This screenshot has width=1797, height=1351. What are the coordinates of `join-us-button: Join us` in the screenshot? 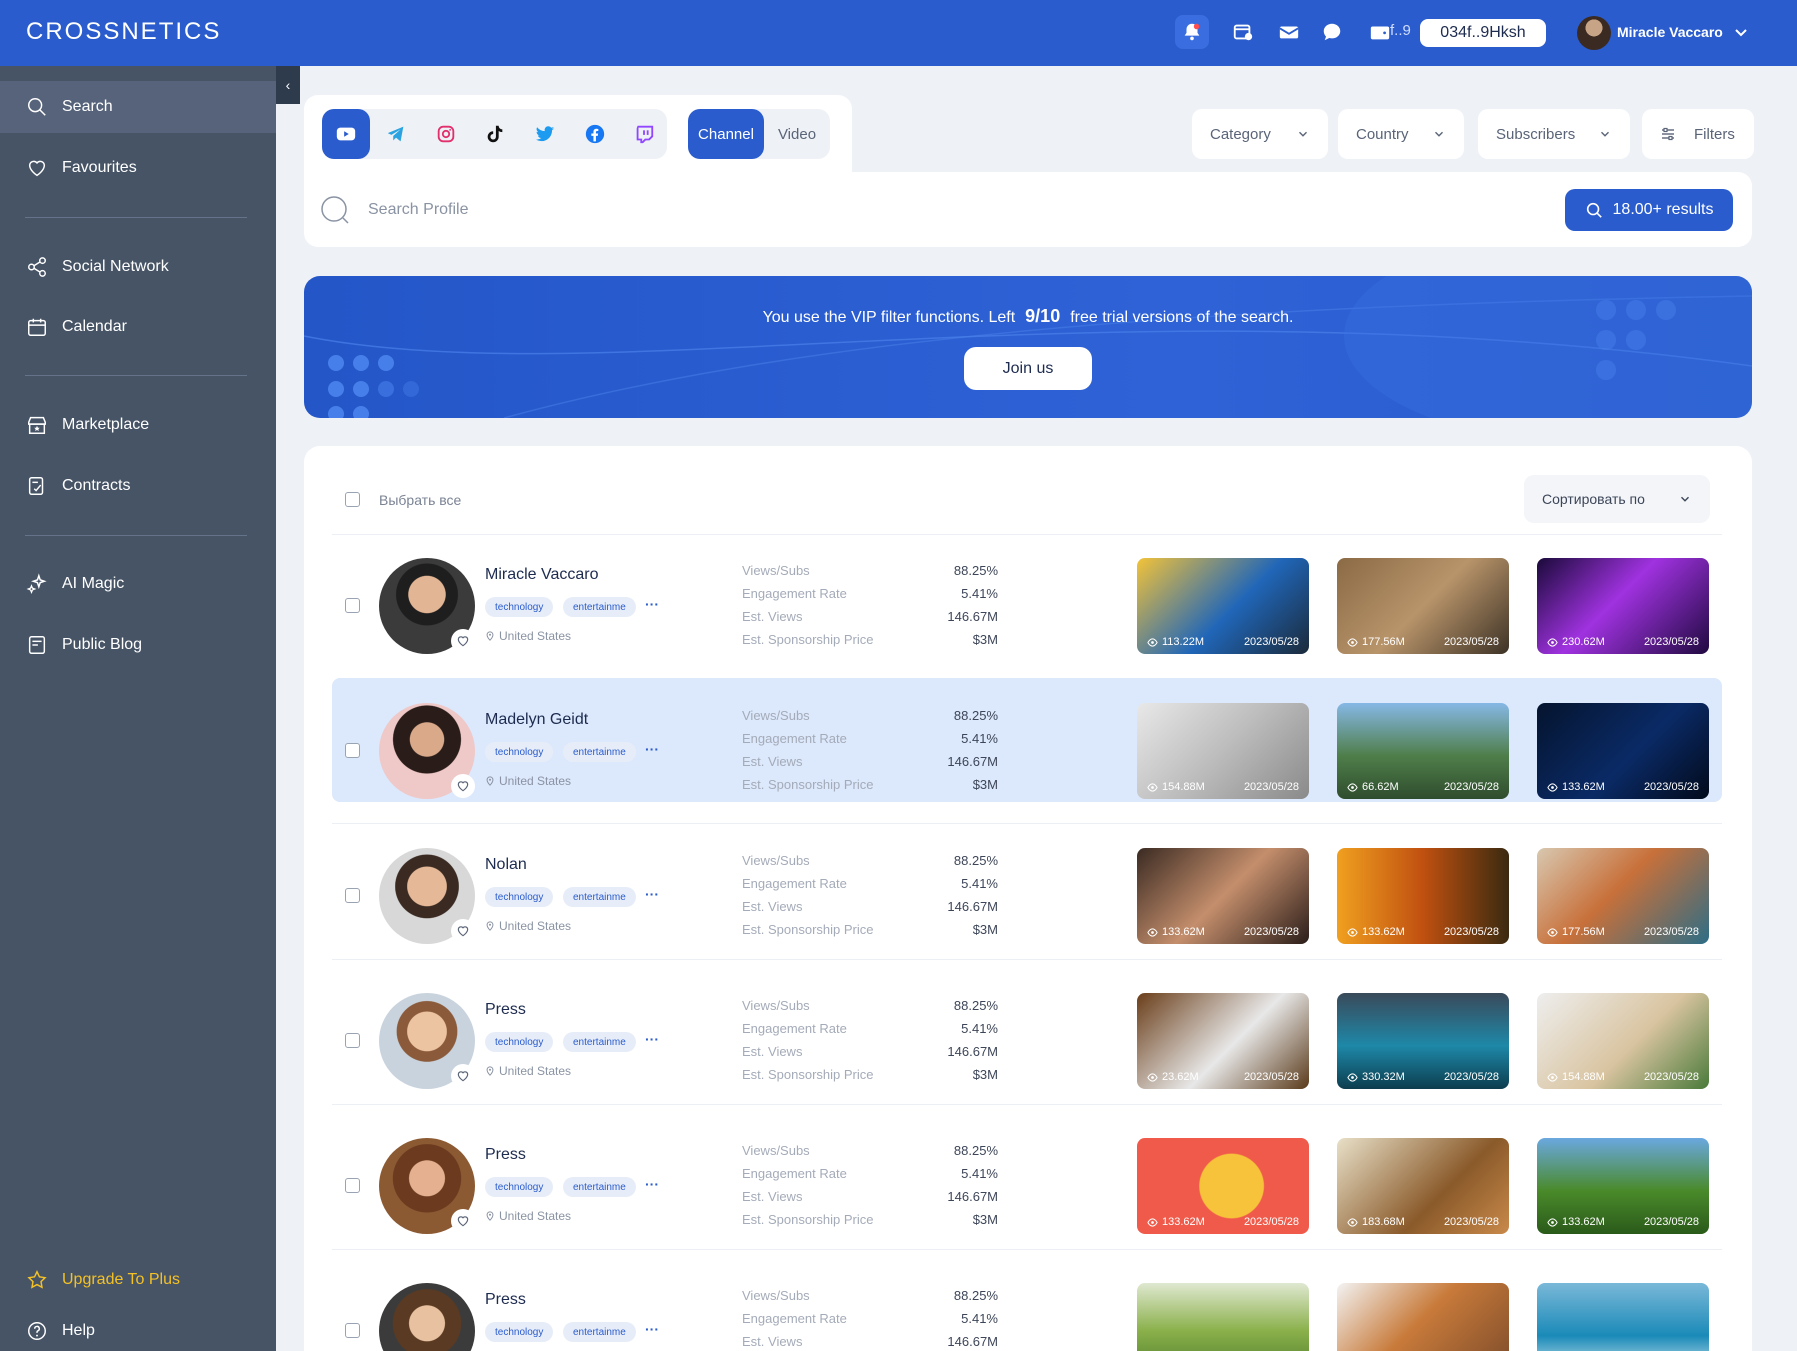 It's located at (1028, 368).